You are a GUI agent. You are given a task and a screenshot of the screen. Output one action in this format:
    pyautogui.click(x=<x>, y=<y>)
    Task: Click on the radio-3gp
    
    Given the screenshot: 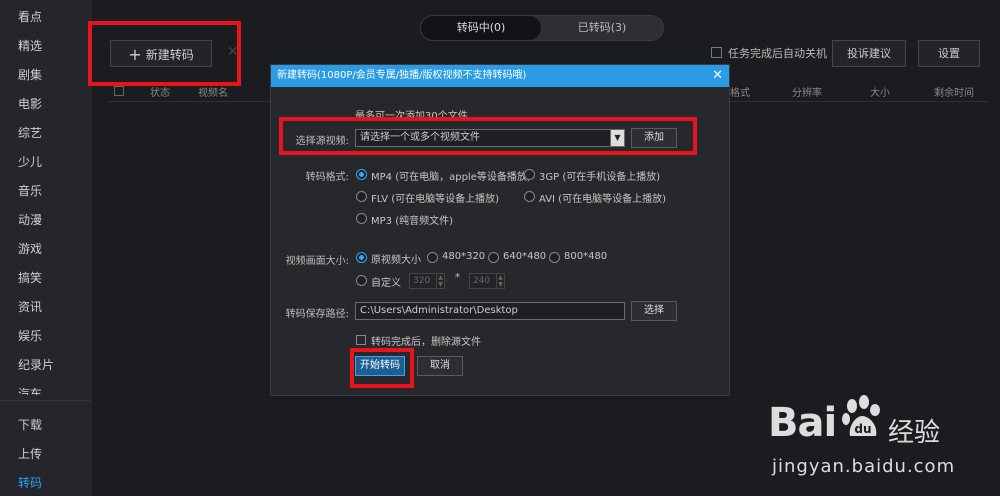 What is the action you would take?
    pyautogui.click(x=529, y=174)
    